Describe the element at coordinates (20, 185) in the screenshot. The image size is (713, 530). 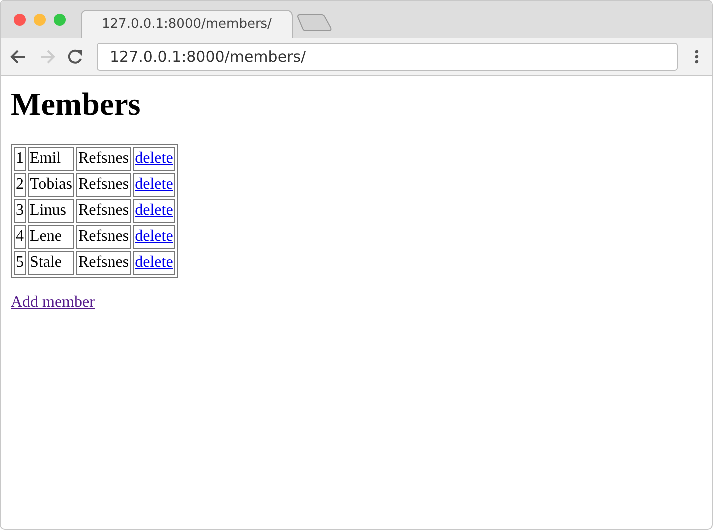
I see `table-cell: 2` at that location.